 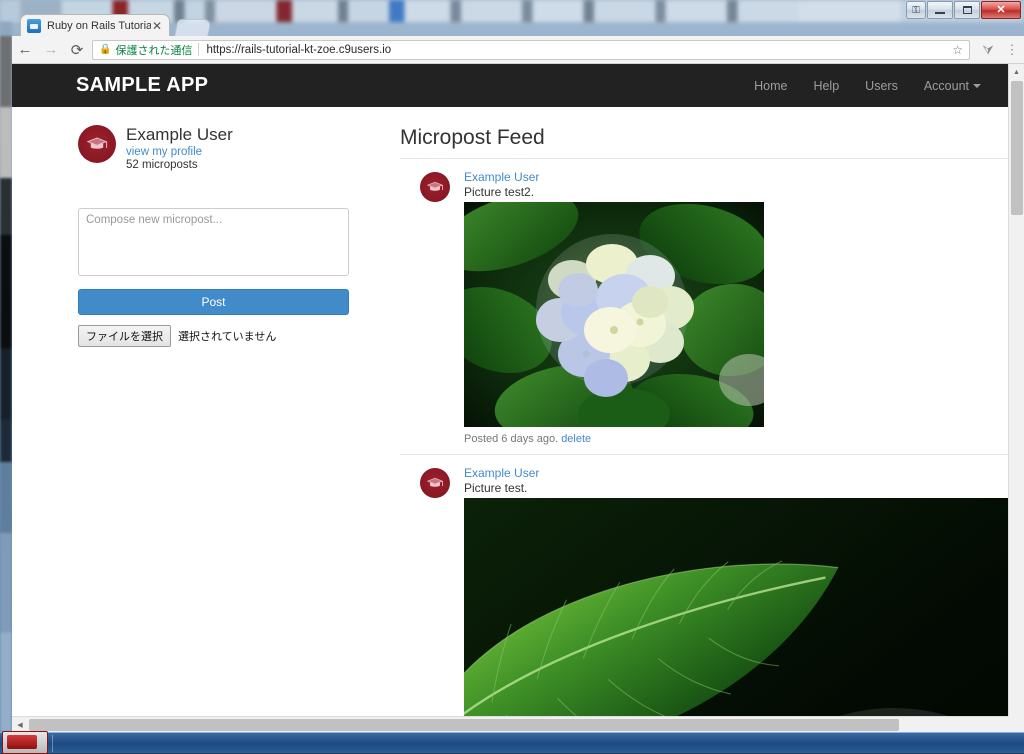 What do you see at coordinates (736, 488) in the screenshot?
I see `micropost-text: Picture test.` at bounding box center [736, 488].